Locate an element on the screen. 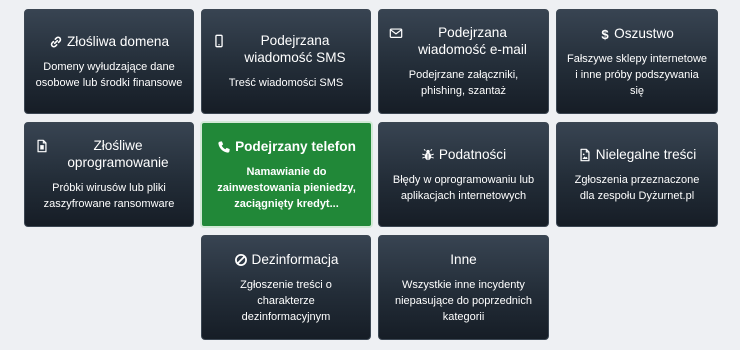 The image size is (740, 350). category-title: Inne is located at coordinates (463, 259).